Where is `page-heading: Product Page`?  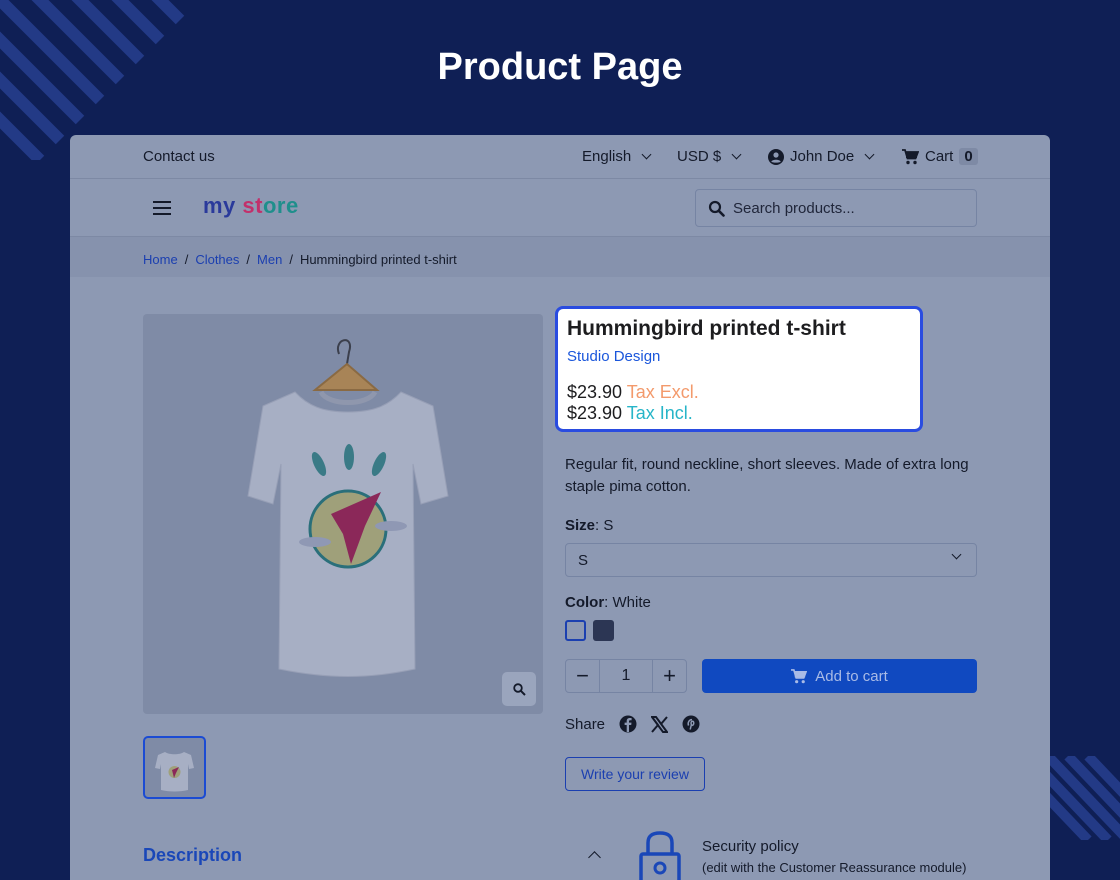 page-heading: Product Page is located at coordinates (560, 67).